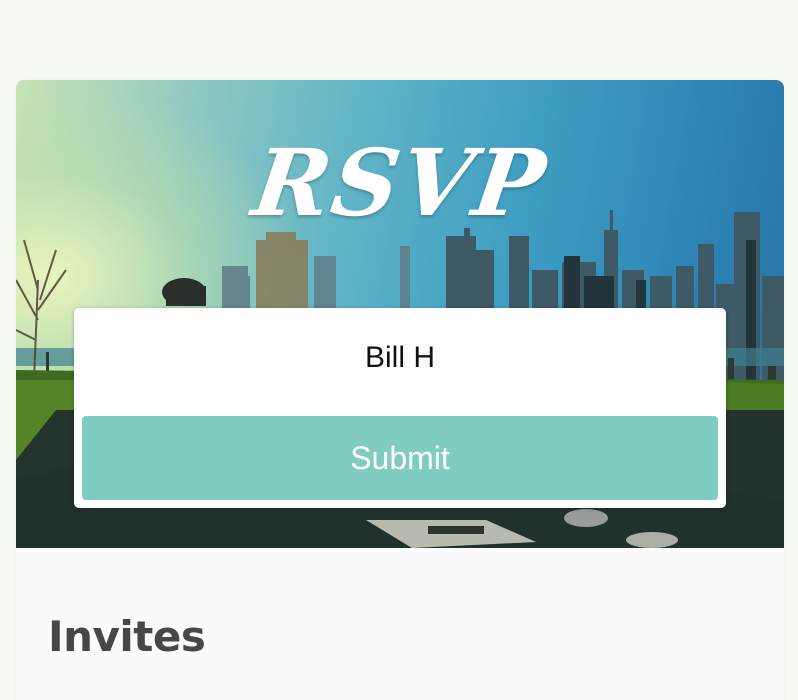 This screenshot has height=700, width=798. Describe the element at coordinates (400, 458) in the screenshot. I see `submit-button: Submit` at that location.